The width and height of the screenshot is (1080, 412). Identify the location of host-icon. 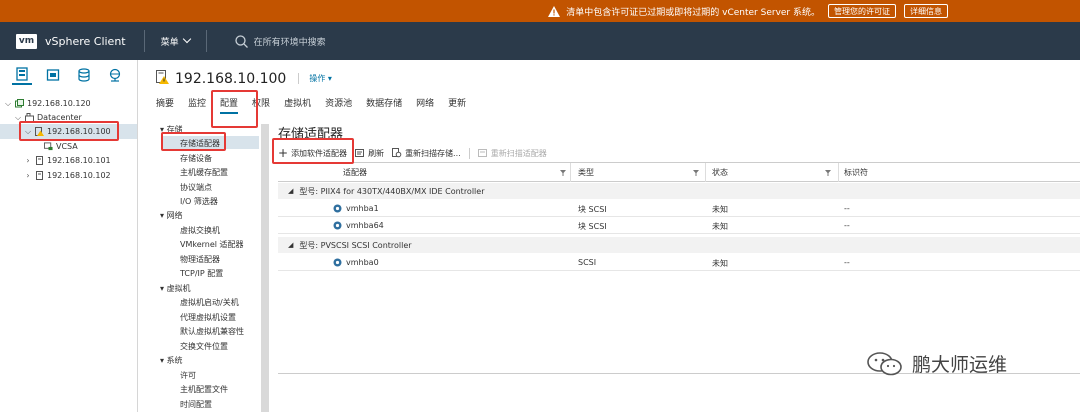
(39, 175).